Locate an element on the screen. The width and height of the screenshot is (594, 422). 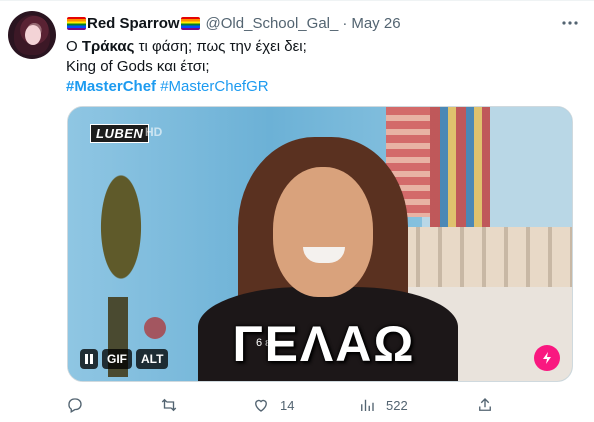
views-icon is located at coordinates (367, 405).